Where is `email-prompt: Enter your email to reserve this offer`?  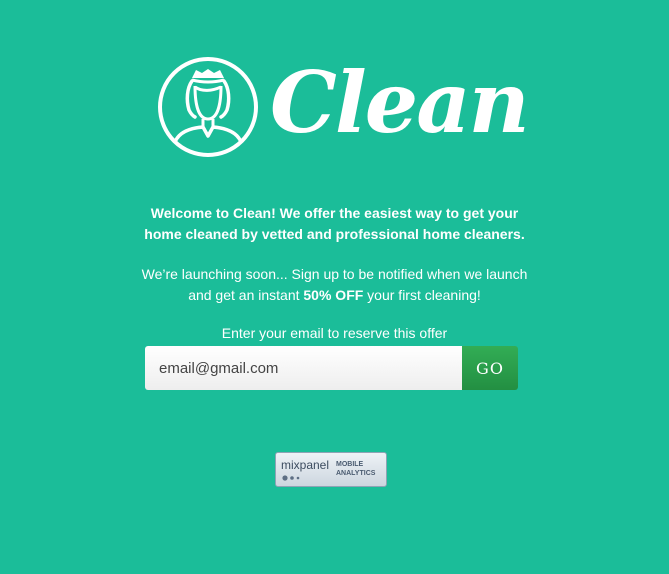
email-prompt: Enter your email to reserve this offer is located at coordinates (334, 333).